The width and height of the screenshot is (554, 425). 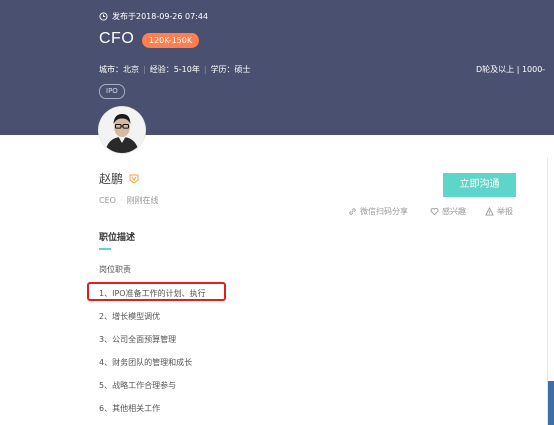 What do you see at coordinates (505, 211) in the screenshot?
I see `report-label: 举报` at bounding box center [505, 211].